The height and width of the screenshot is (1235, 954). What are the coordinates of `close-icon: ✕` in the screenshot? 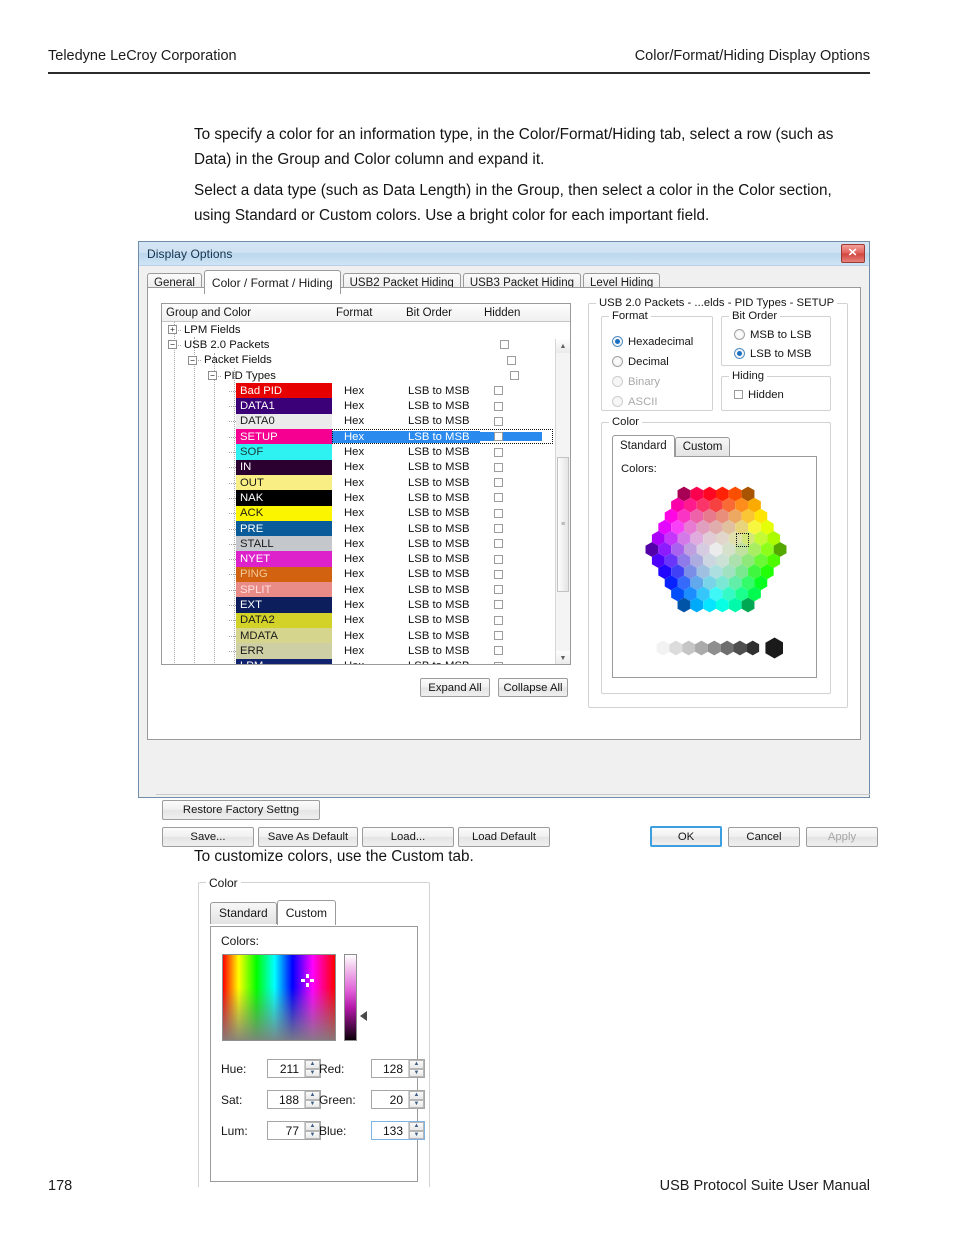 It's located at (853, 253).